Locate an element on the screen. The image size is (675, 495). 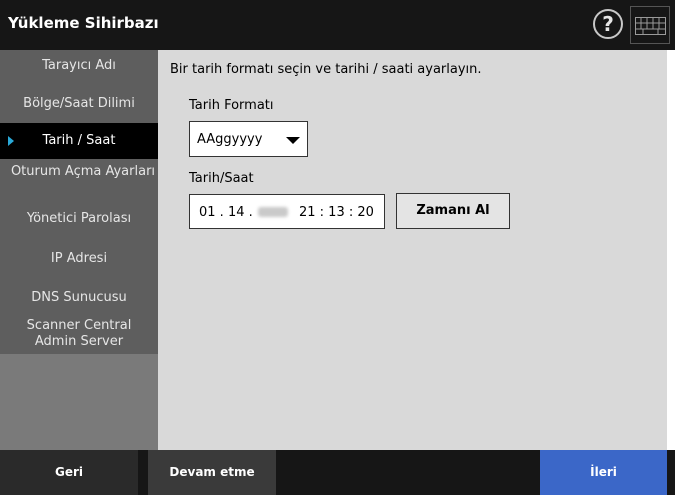
blurred-year is located at coordinates (273, 212).